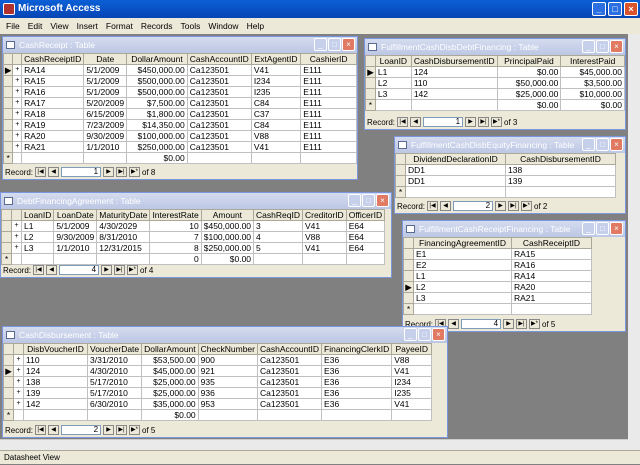  What do you see at coordinates (53, 147) in the screenshot?
I see `table-cell: RA21` at bounding box center [53, 147].